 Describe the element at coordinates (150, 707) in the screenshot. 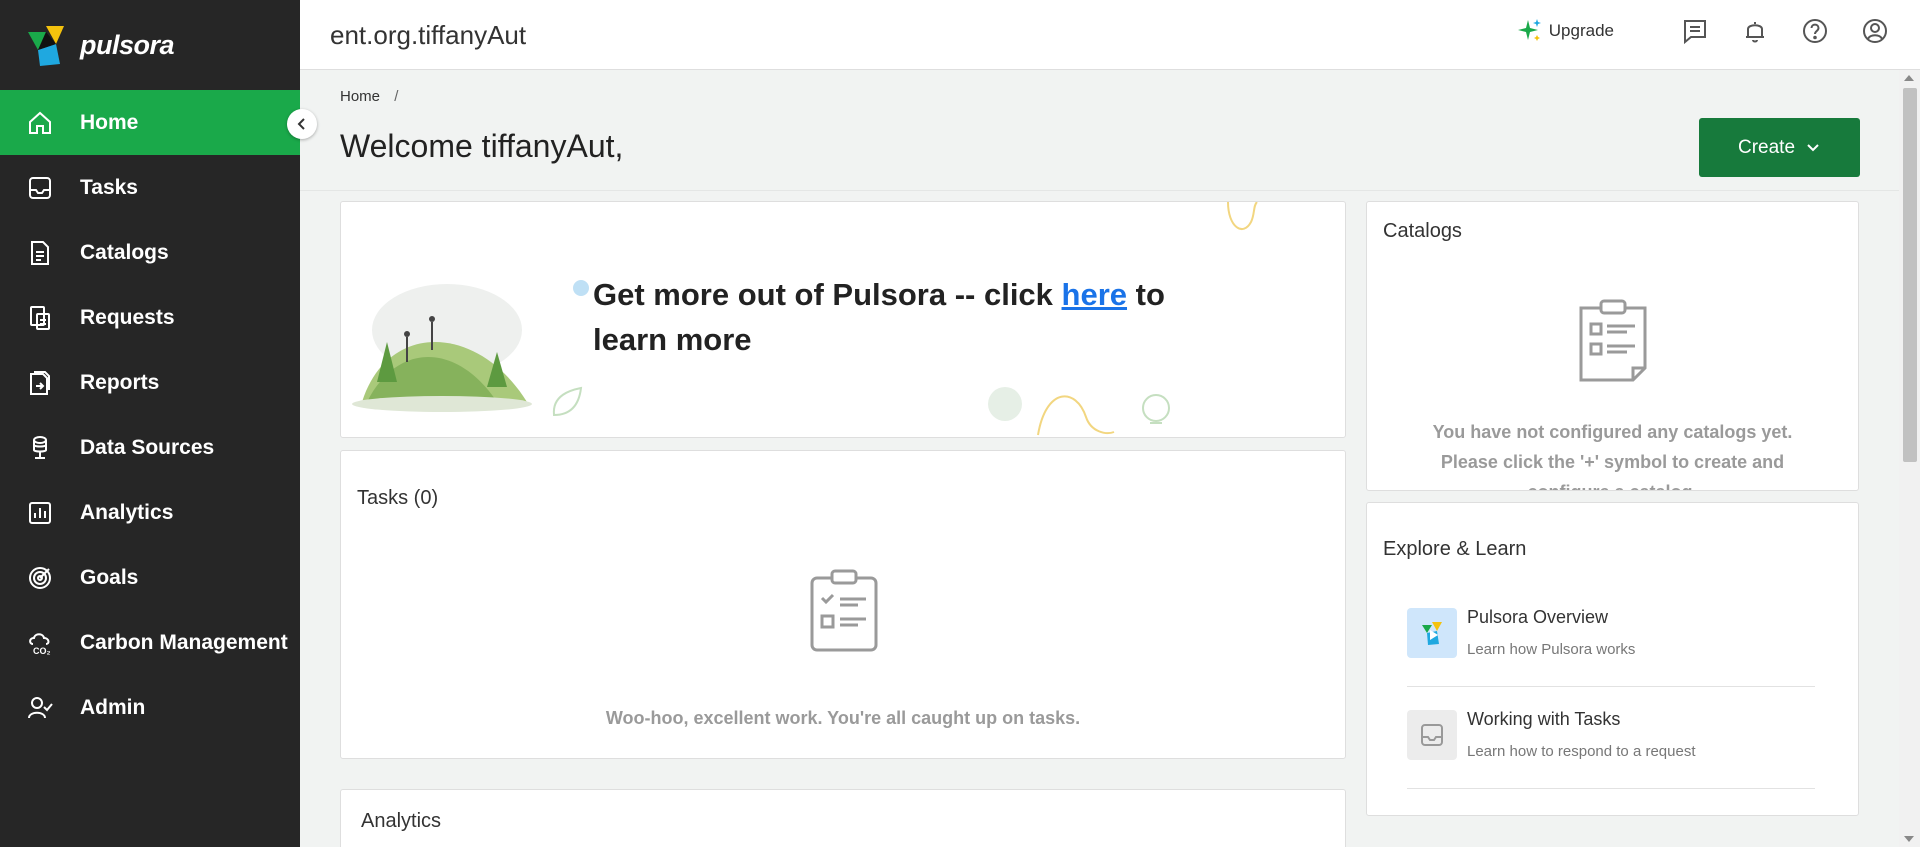

I see `sidebar-item-admin: Admin` at that location.